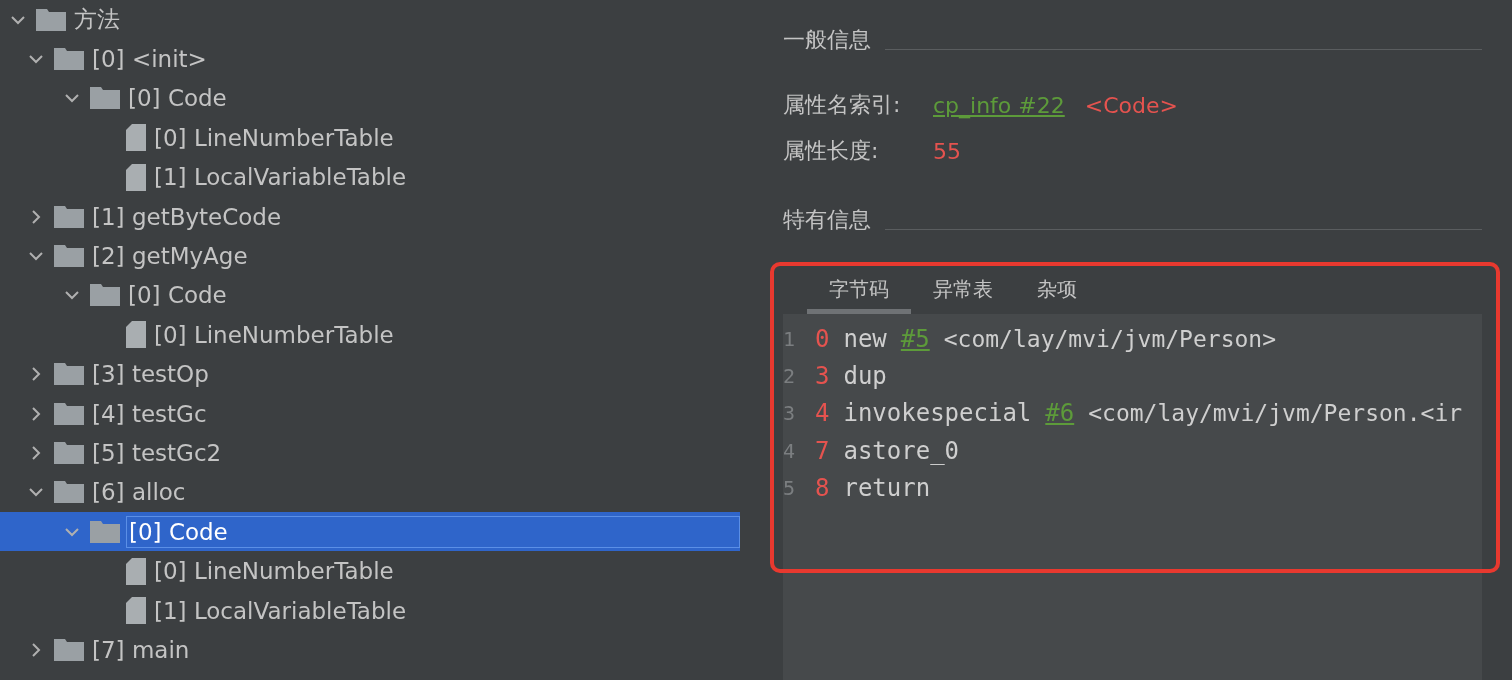  Describe the element at coordinates (187, 216) in the screenshot. I see `tree-item: [1] getByteCode` at that location.